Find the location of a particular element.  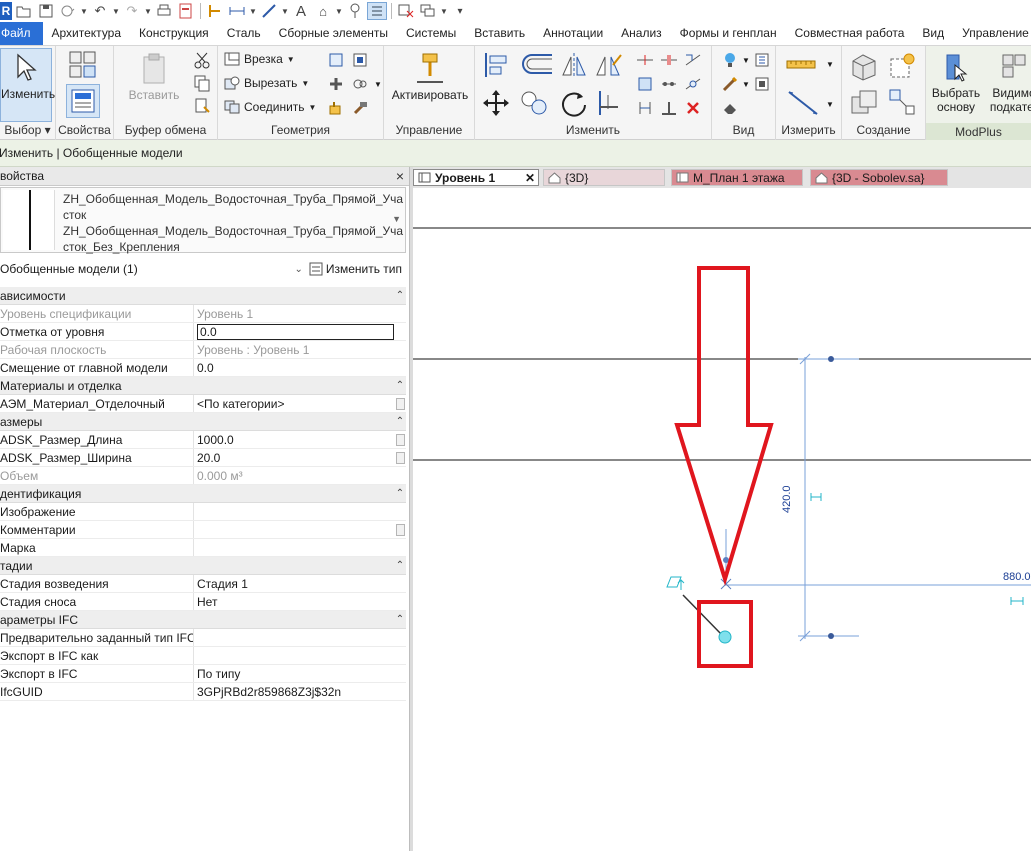

demolish-icon is located at coordinates (360, 84).